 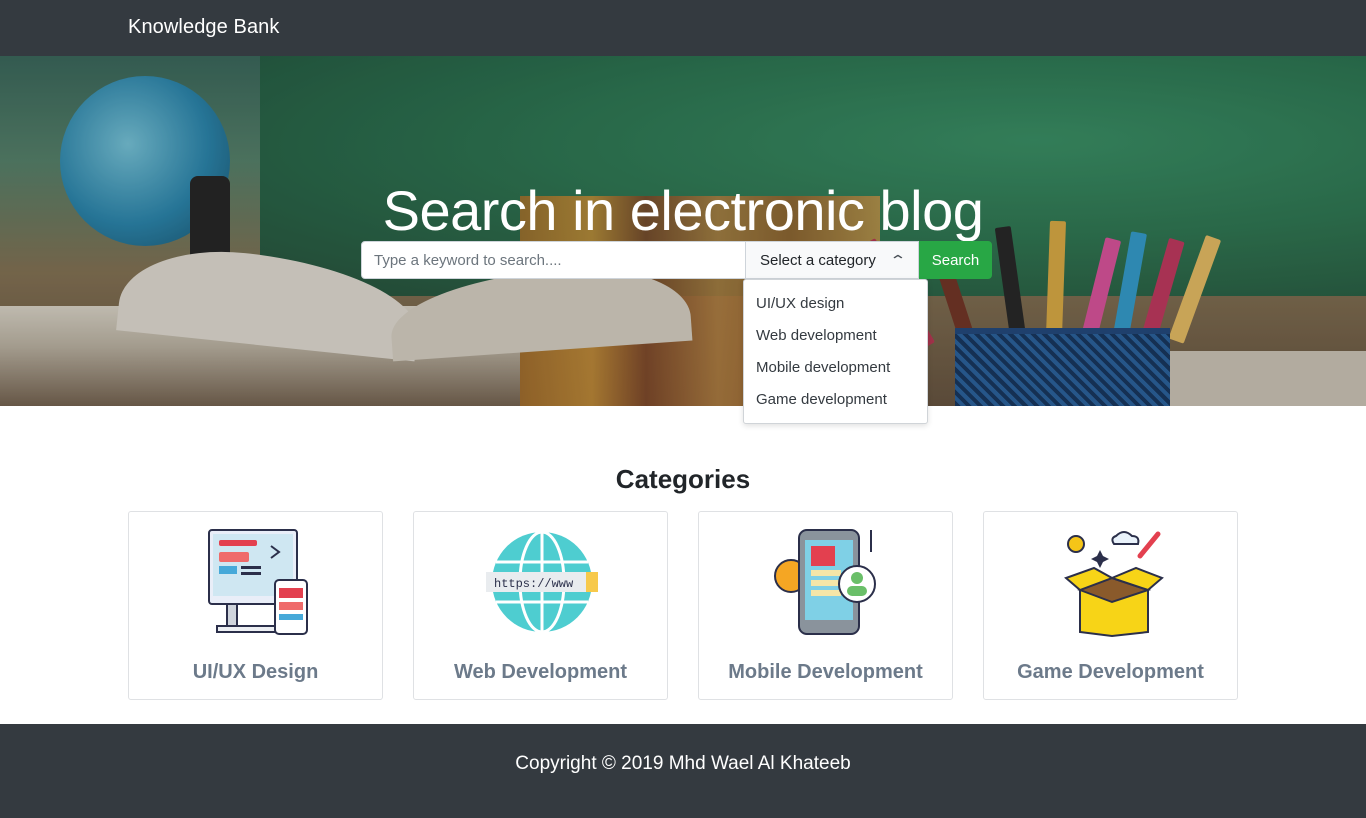 What do you see at coordinates (683, 210) in the screenshot?
I see `hero-title: Search in electronic blog` at bounding box center [683, 210].